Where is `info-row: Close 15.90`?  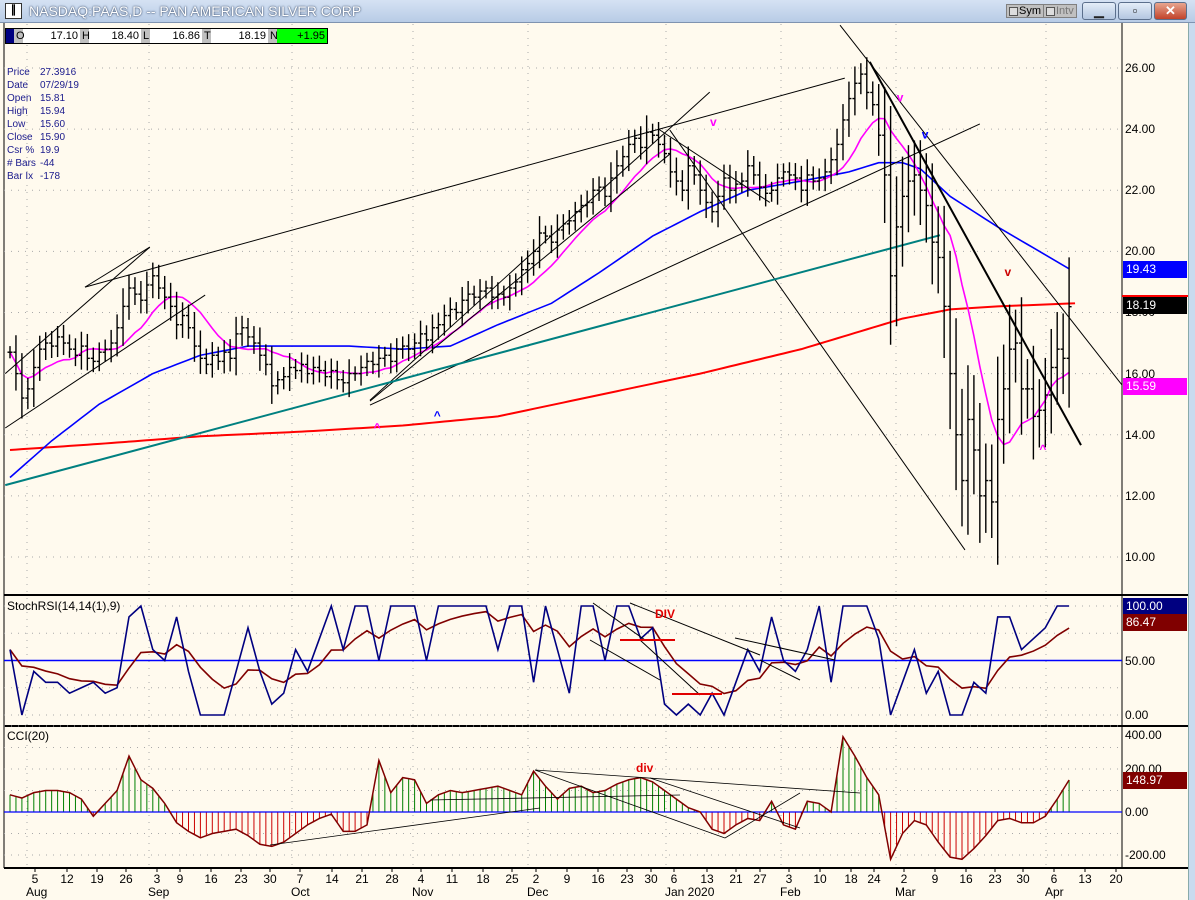 info-row: Close 15.90 is located at coordinates (43, 137).